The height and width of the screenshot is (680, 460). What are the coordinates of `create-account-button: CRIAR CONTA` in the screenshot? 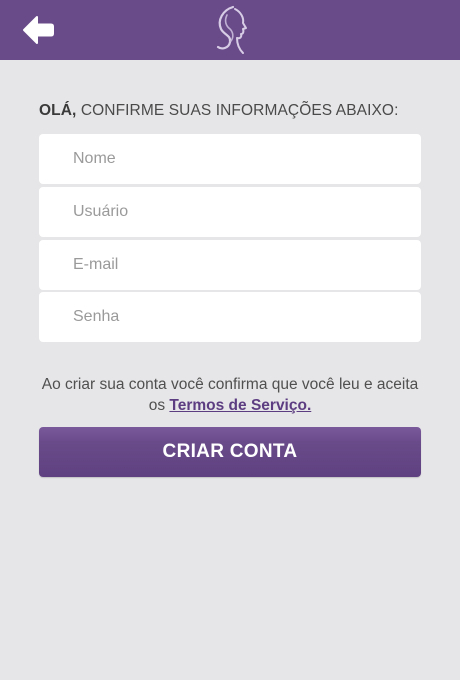 It's located at (230, 452).